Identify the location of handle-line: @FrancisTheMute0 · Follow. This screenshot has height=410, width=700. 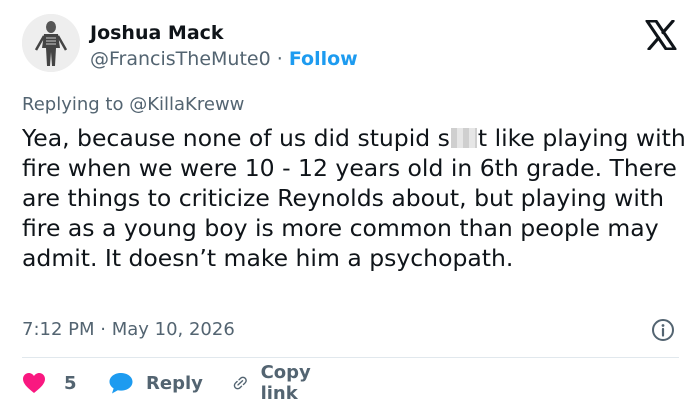
(224, 59).